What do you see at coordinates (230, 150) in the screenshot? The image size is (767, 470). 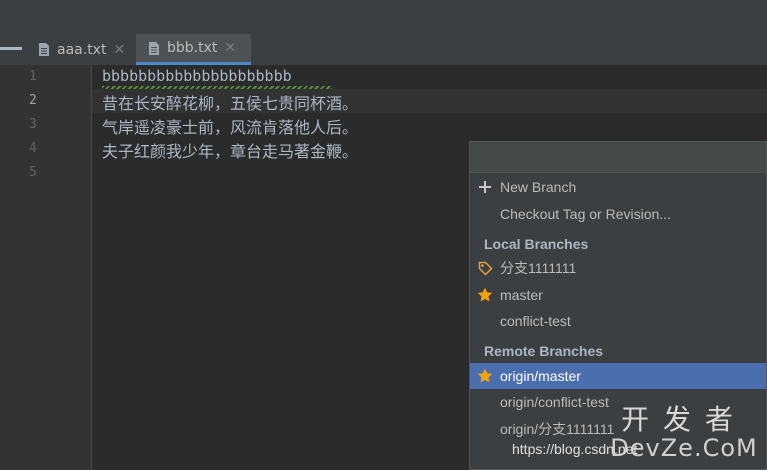 I see `editor-line: 夫子红颜我少年，章台走马著金鞭。` at bounding box center [230, 150].